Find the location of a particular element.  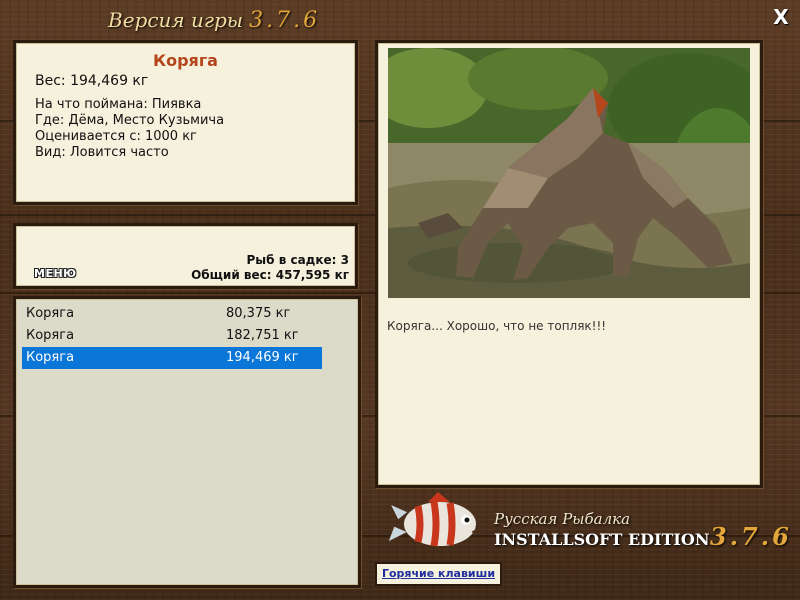

title-bar: Версия игры 3.7.6 X is located at coordinates (400, 19).